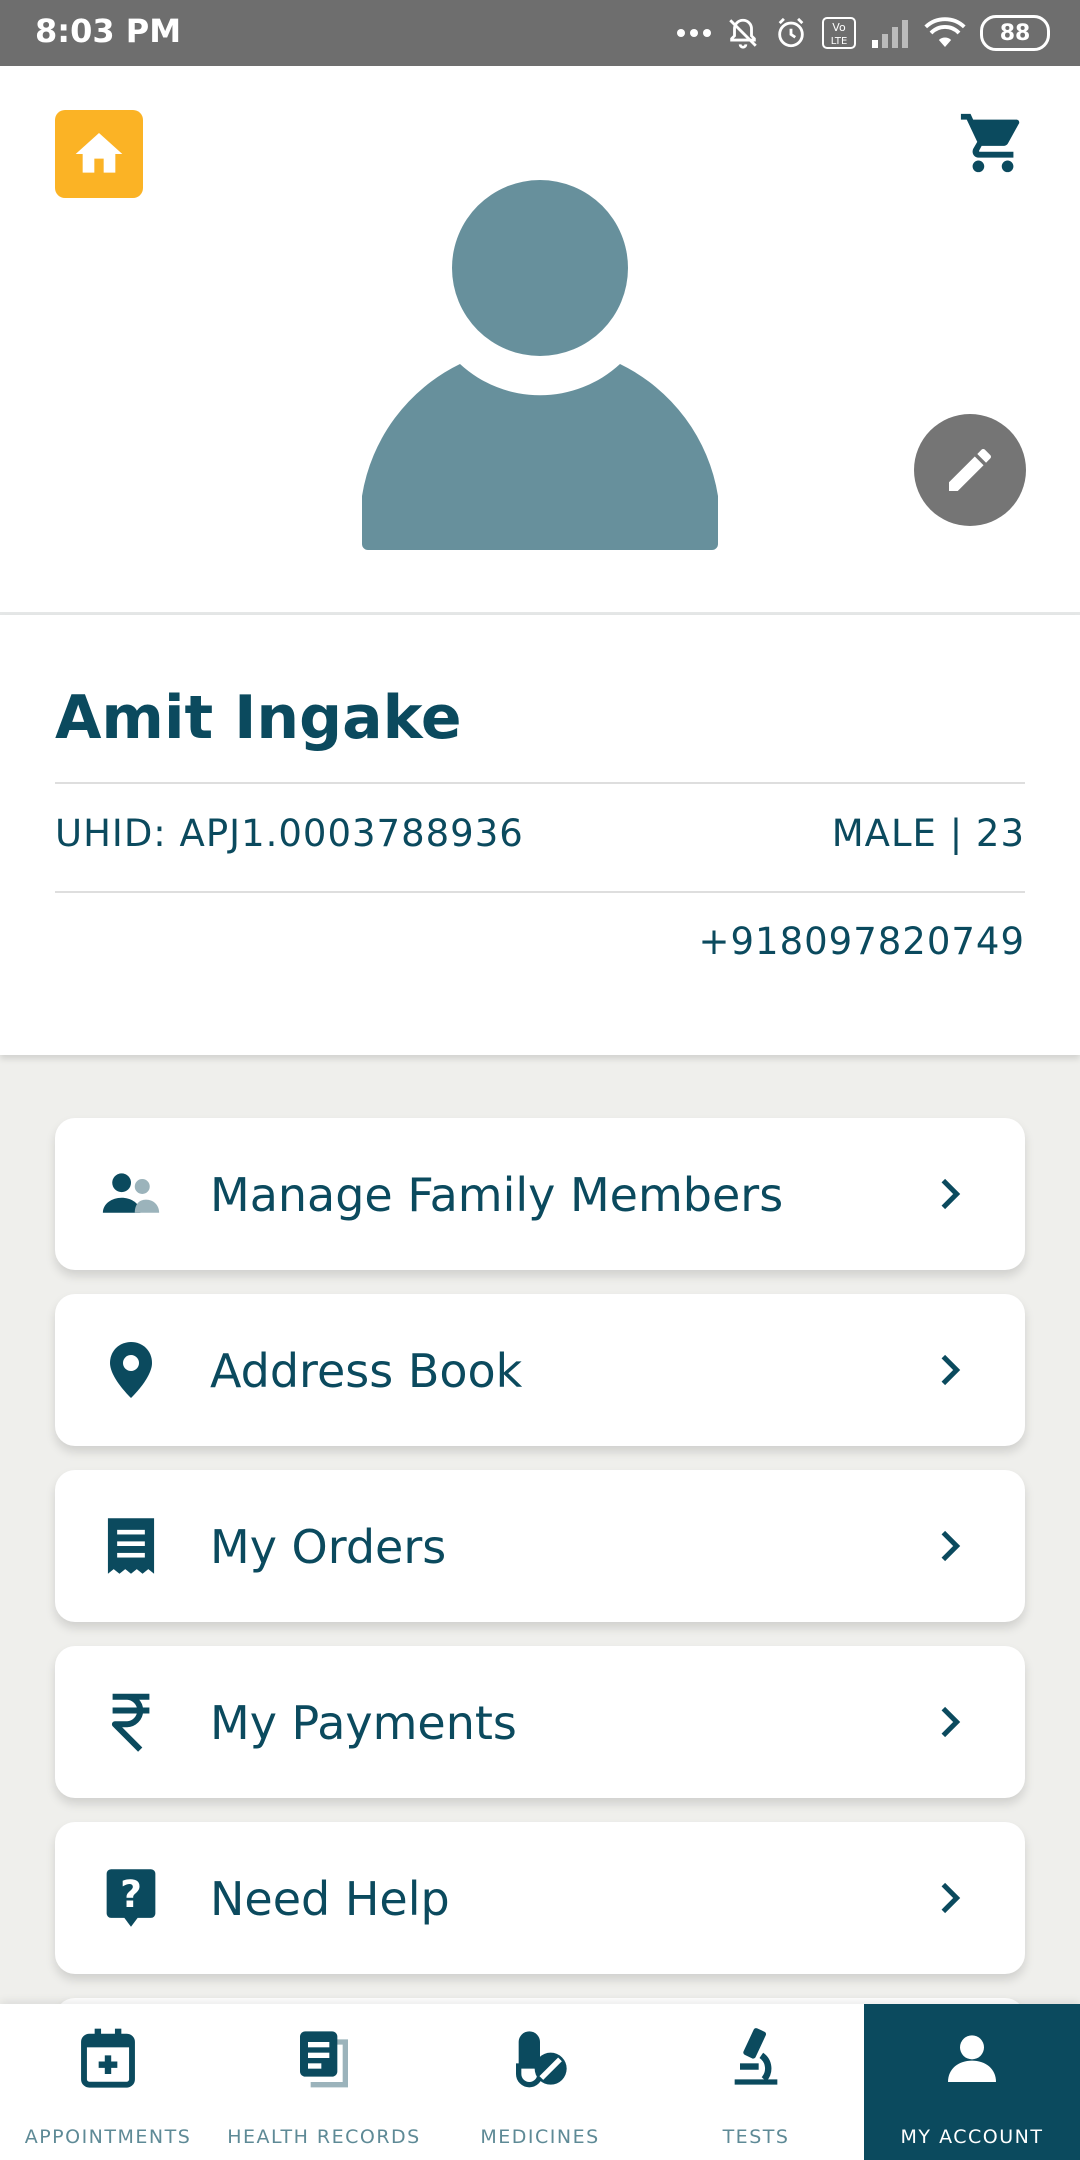  I want to click on volte-icon: Vo LTE, so click(839, 33).